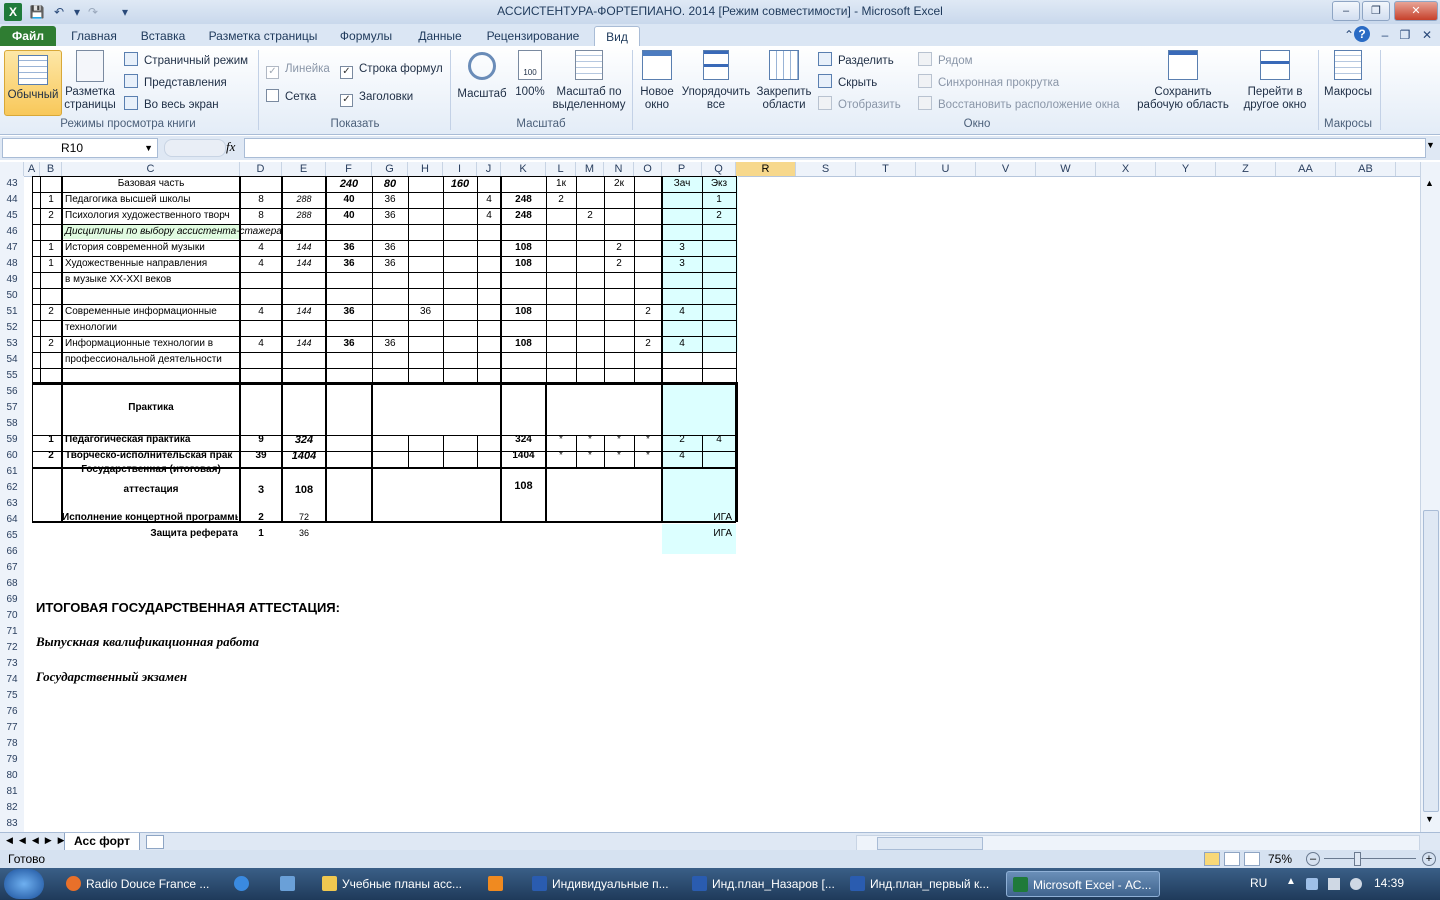 This screenshot has width=1440, height=900. I want to click on sync-scroll-button: Синхронная прокрутка, so click(988, 83).